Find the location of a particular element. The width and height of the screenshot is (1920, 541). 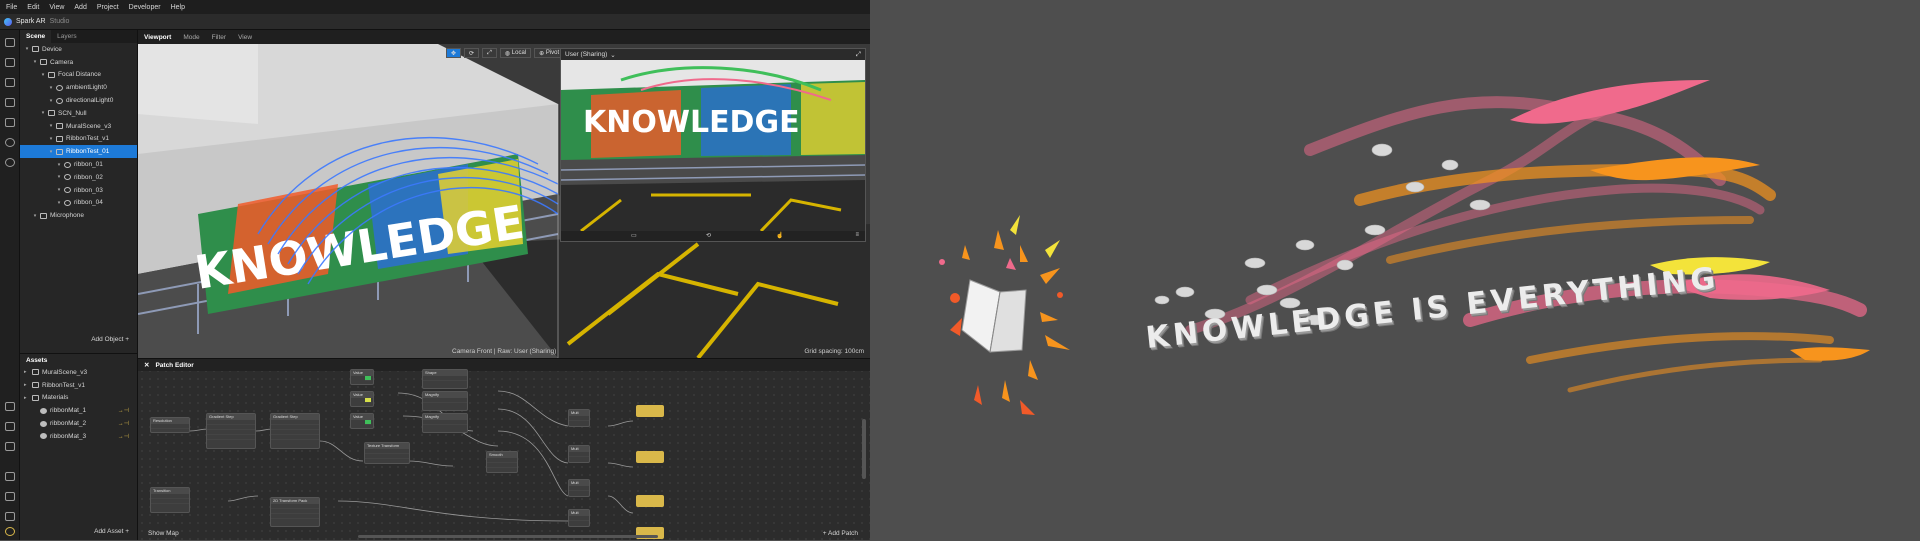

touch-icon: ☝ is located at coordinates (779, 235).